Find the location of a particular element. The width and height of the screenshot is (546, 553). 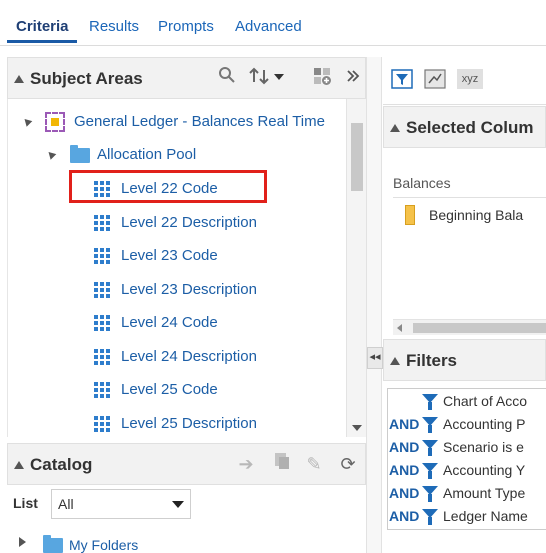

collapse-panel-icon is located at coordinates (353, 78).